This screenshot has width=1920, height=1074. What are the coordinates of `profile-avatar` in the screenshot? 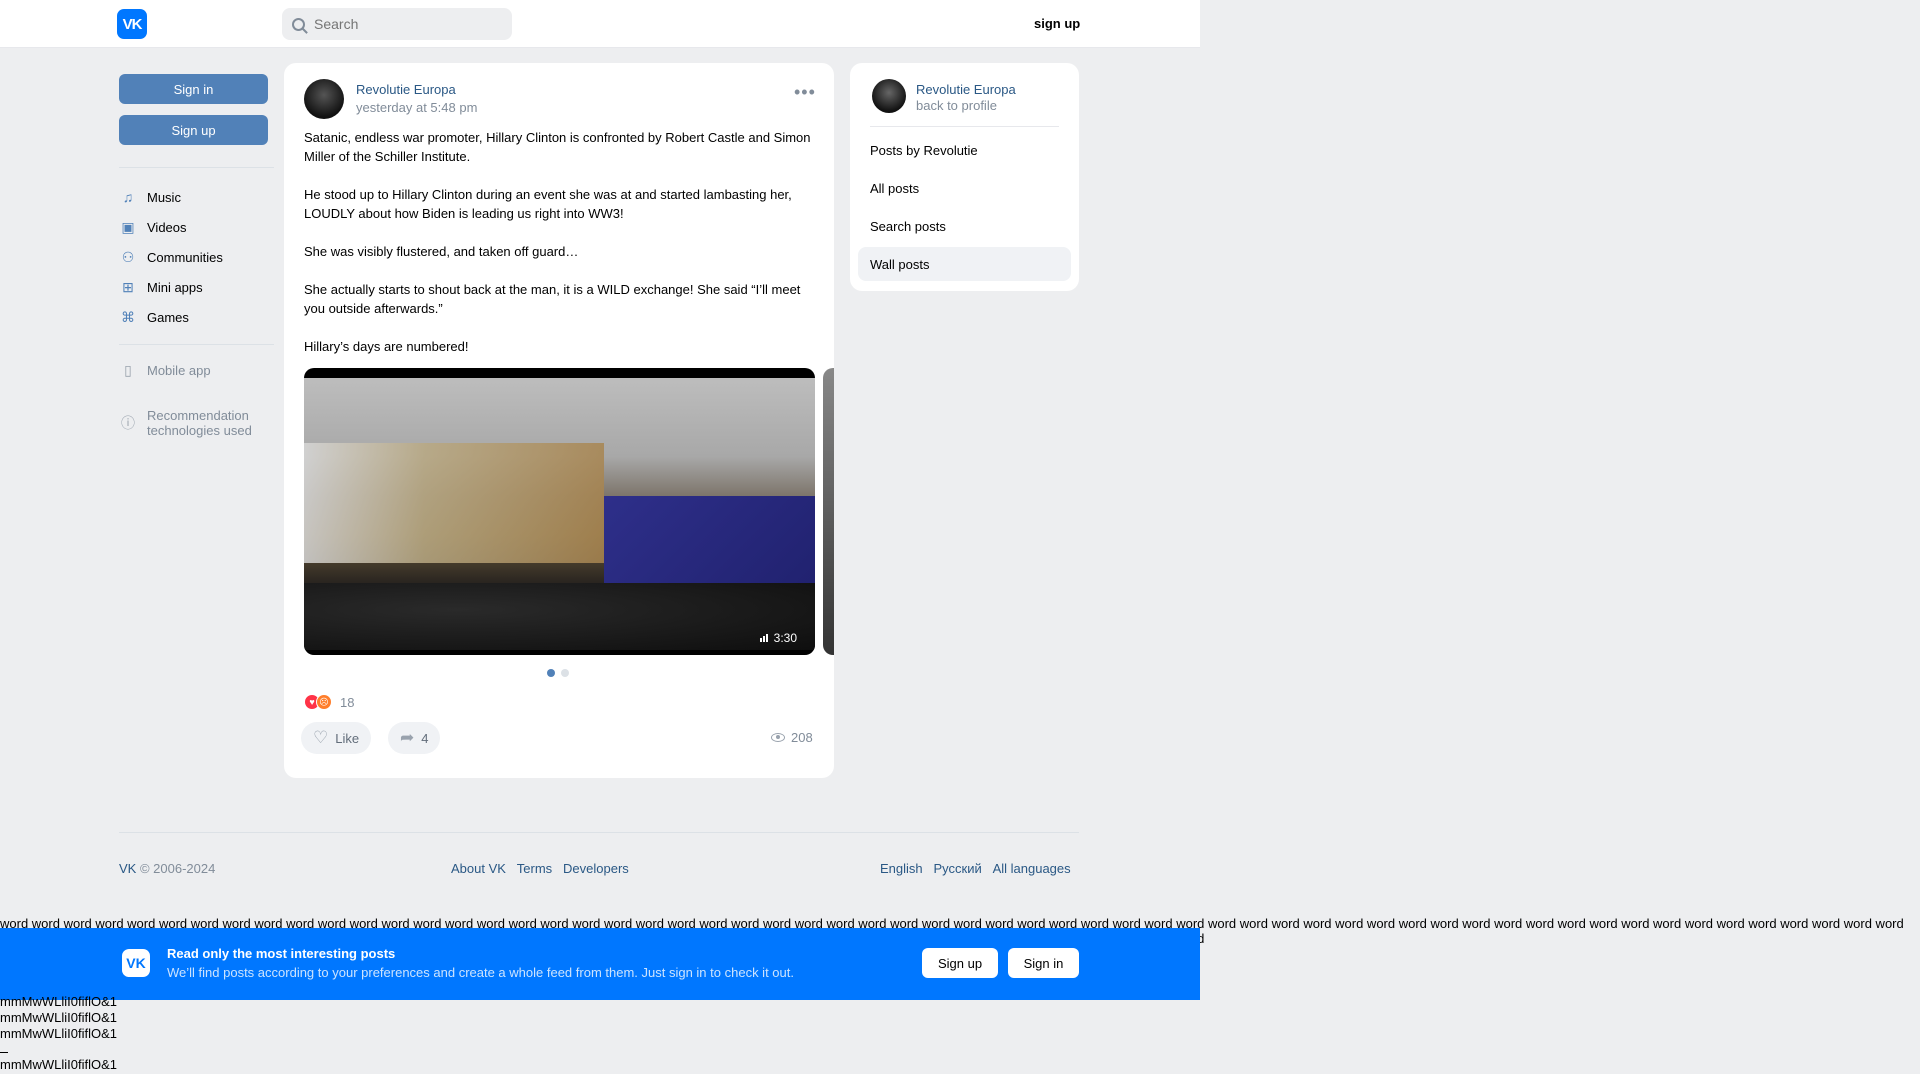 It's located at (889, 96).